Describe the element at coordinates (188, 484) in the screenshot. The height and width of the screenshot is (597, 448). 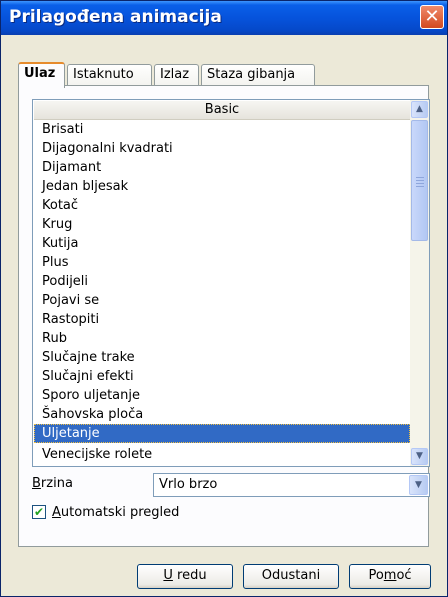
I see `speed-value: Vrlo brzo` at that location.